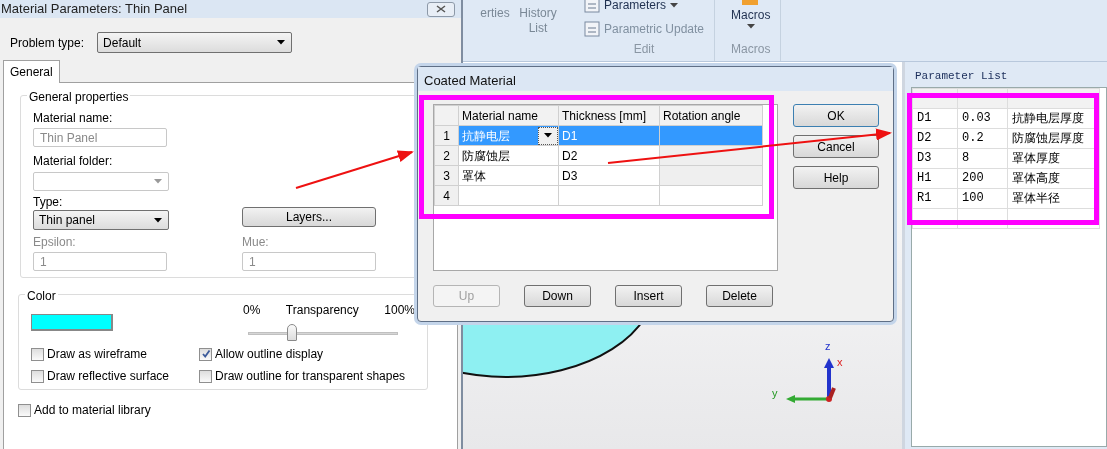 The width and height of the screenshot is (1107, 449). What do you see at coordinates (840, 362) in the screenshot?
I see `axis-label: x` at bounding box center [840, 362].